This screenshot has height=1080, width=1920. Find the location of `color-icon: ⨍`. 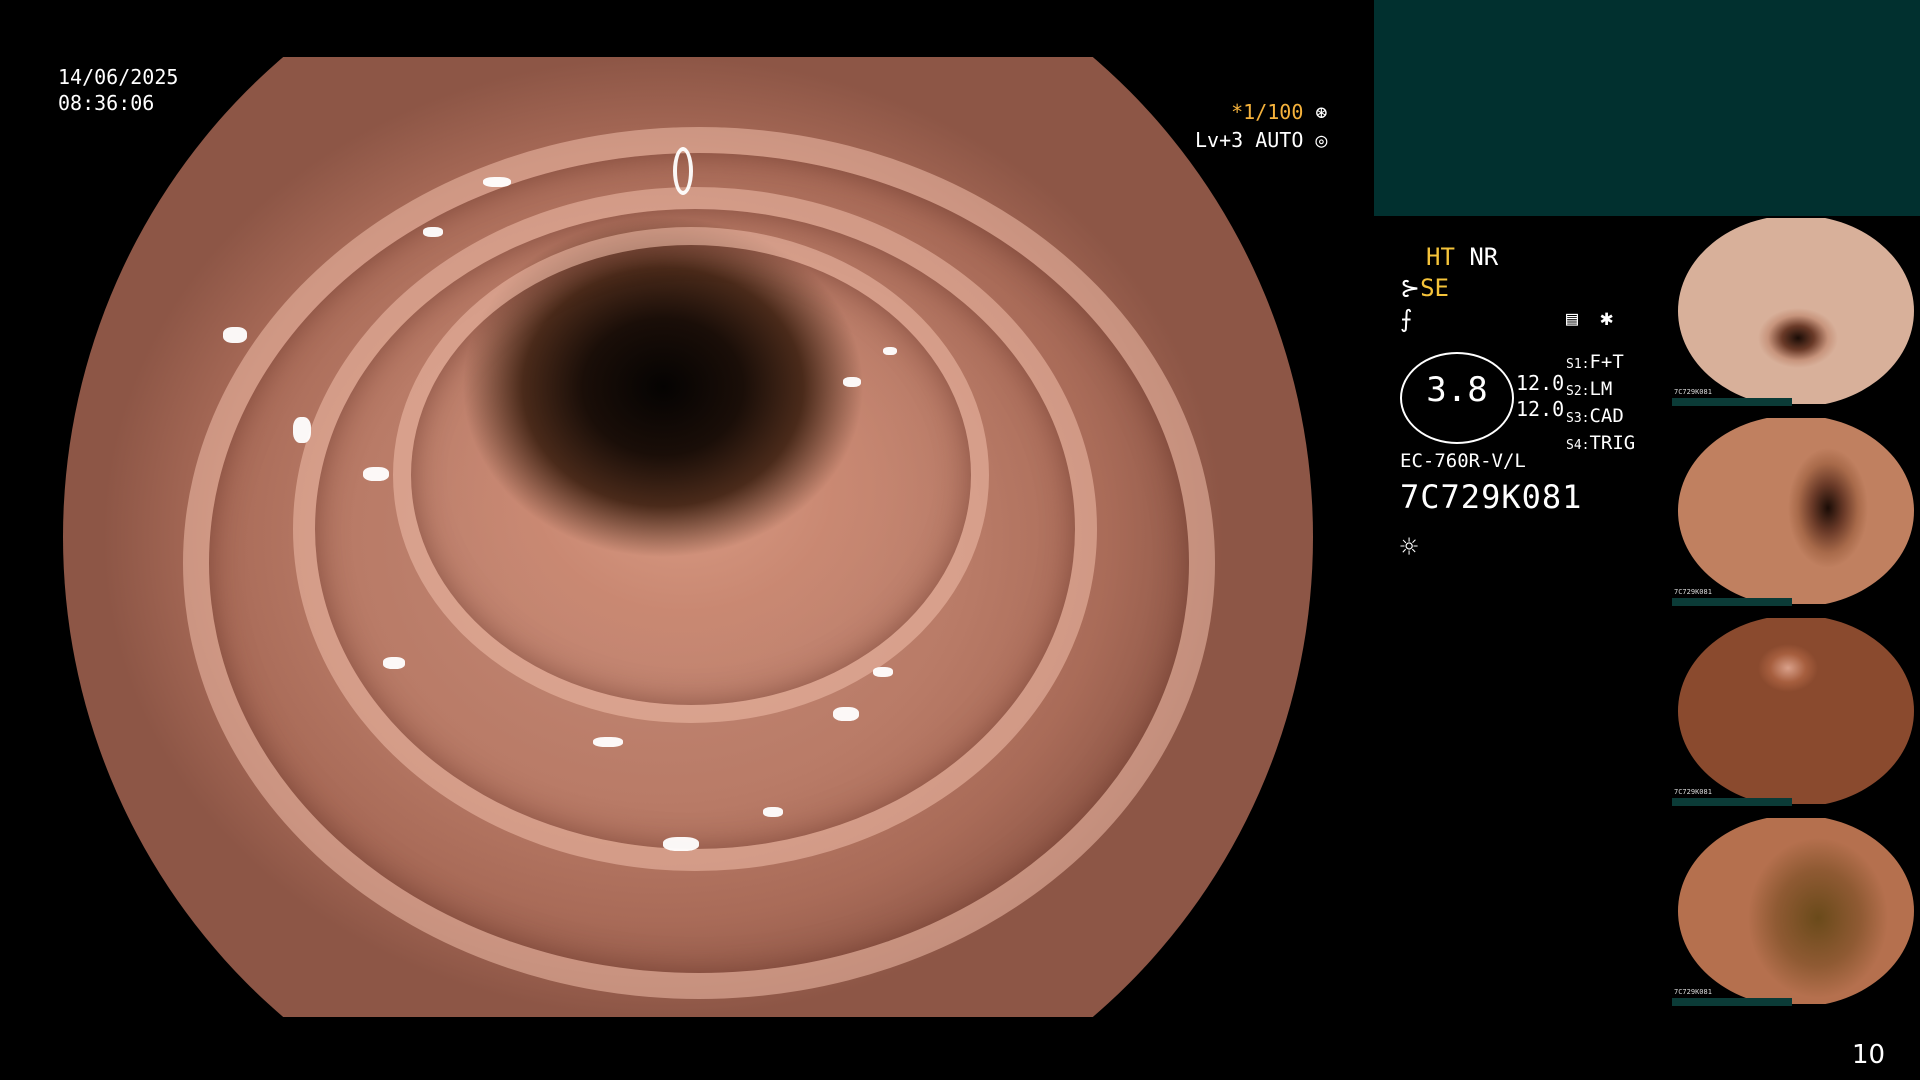

color-icon: ⨍ is located at coordinates (1406, 319).